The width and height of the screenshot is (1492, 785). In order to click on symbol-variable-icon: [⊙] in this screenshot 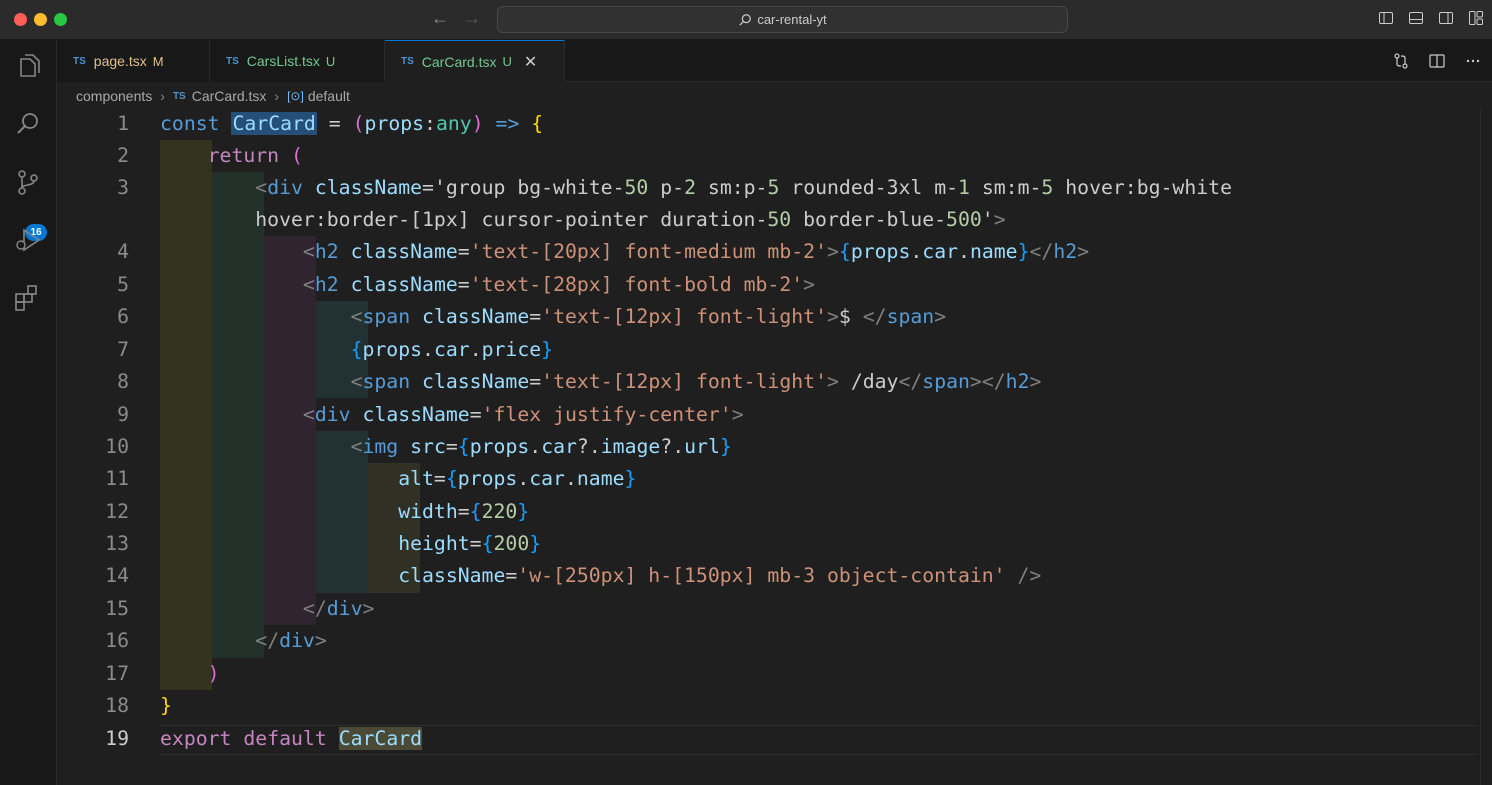, I will do `click(295, 96)`.